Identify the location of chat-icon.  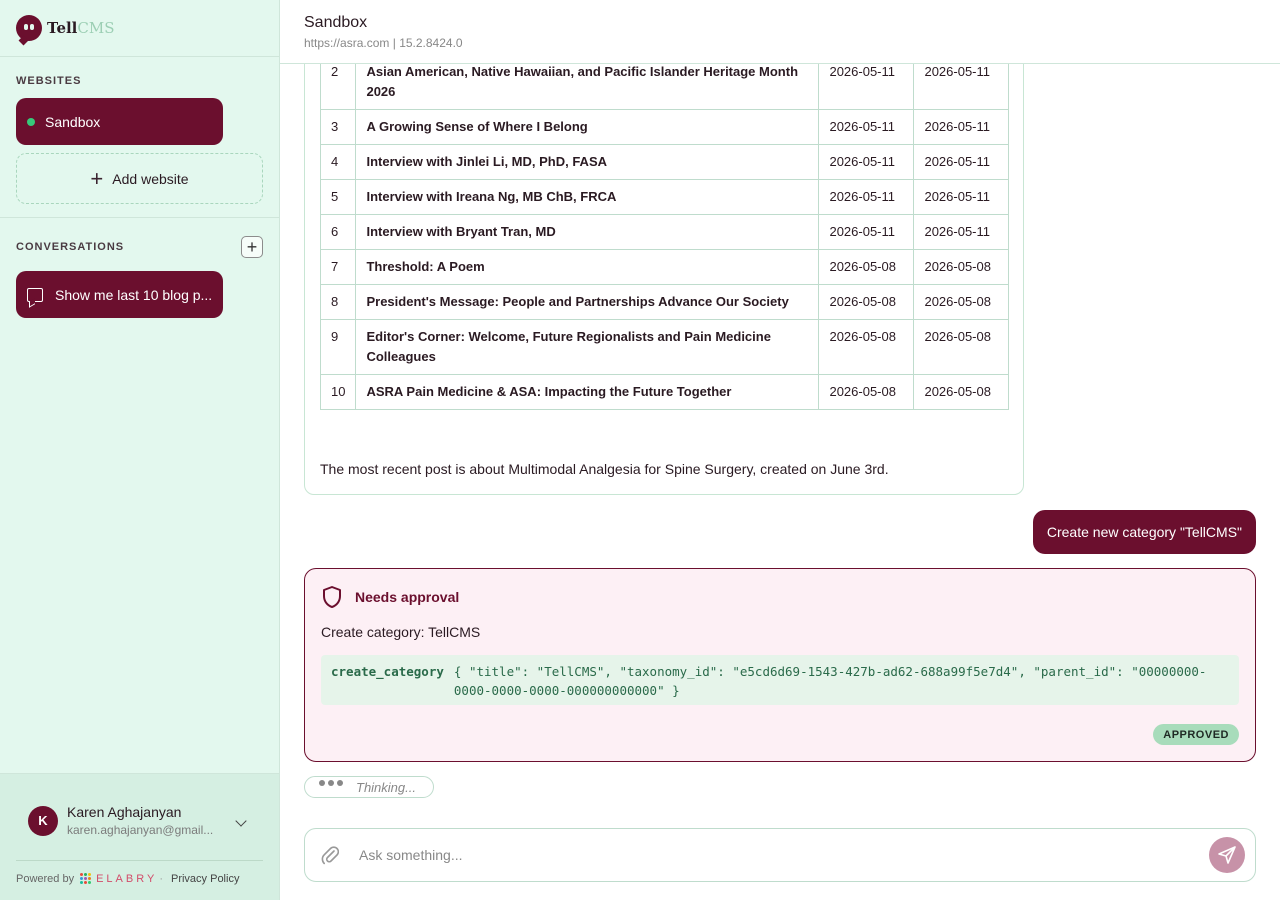
(35, 294).